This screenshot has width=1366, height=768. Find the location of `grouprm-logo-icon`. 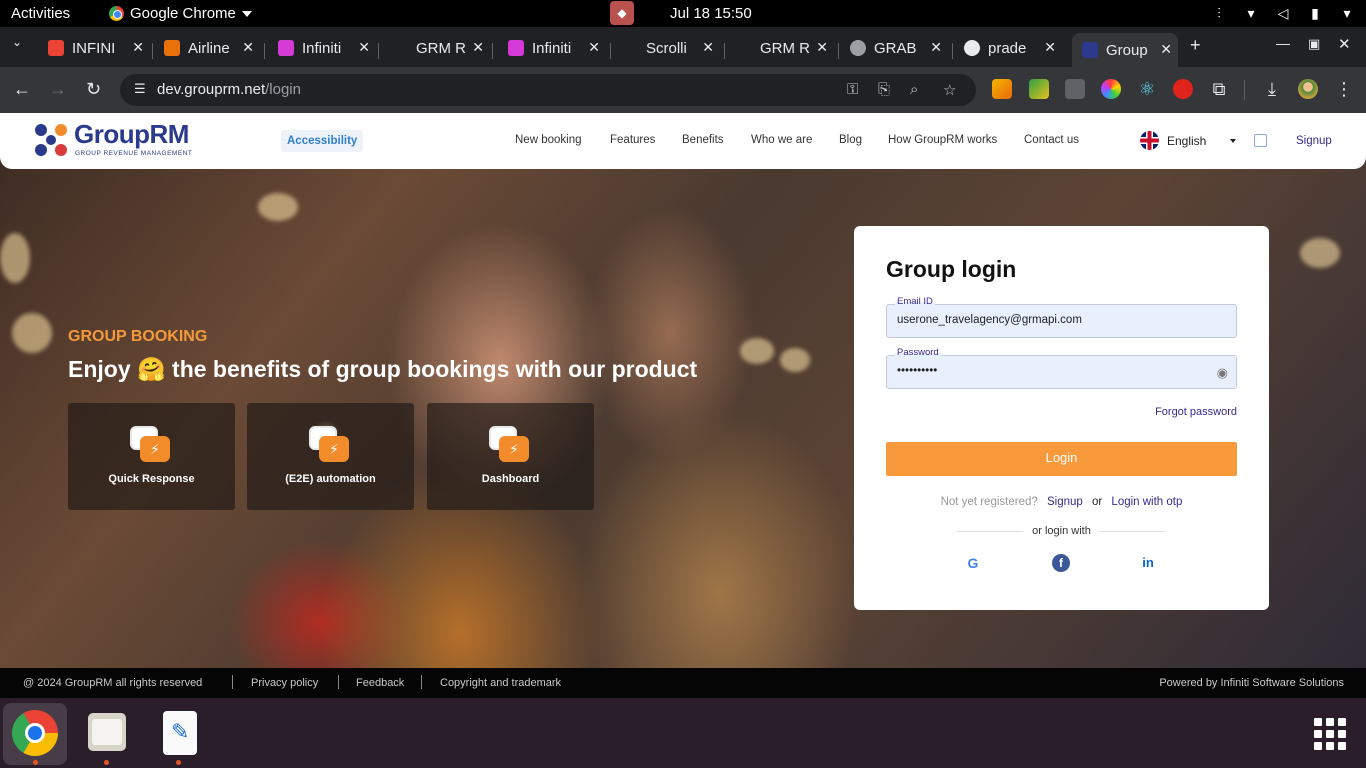

grouprm-logo-icon is located at coordinates (51, 140).